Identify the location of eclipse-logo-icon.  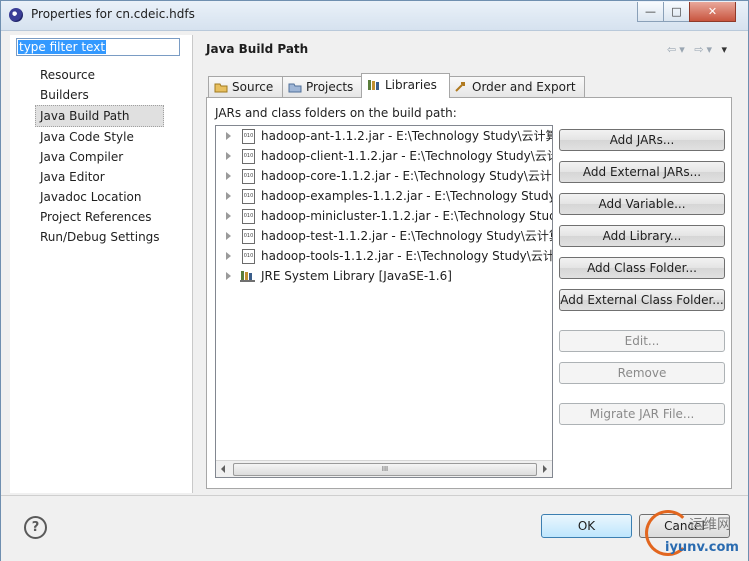
(16, 15).